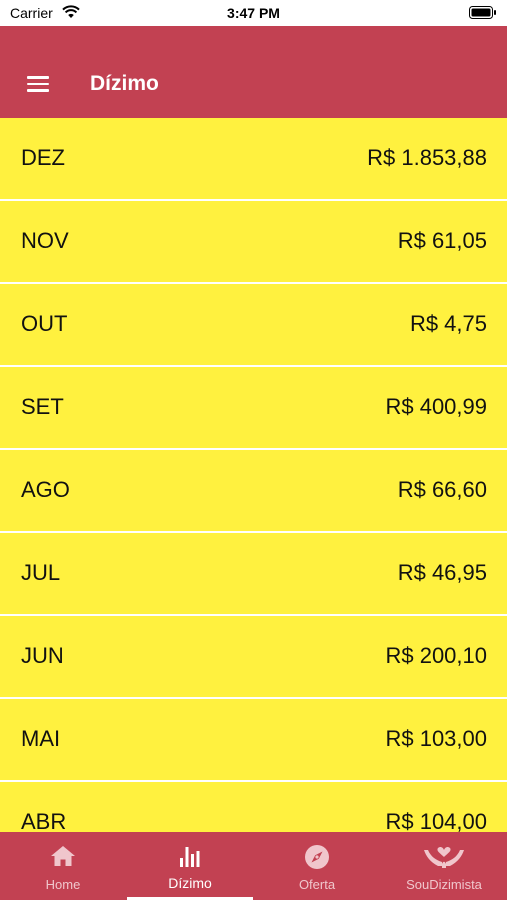 This screenshot has height=900, width=507. What do you see at coordinates (436, 406) in the screenshot?
I see `amount-value: R$ 400,99` at bounding box center [436, 406].